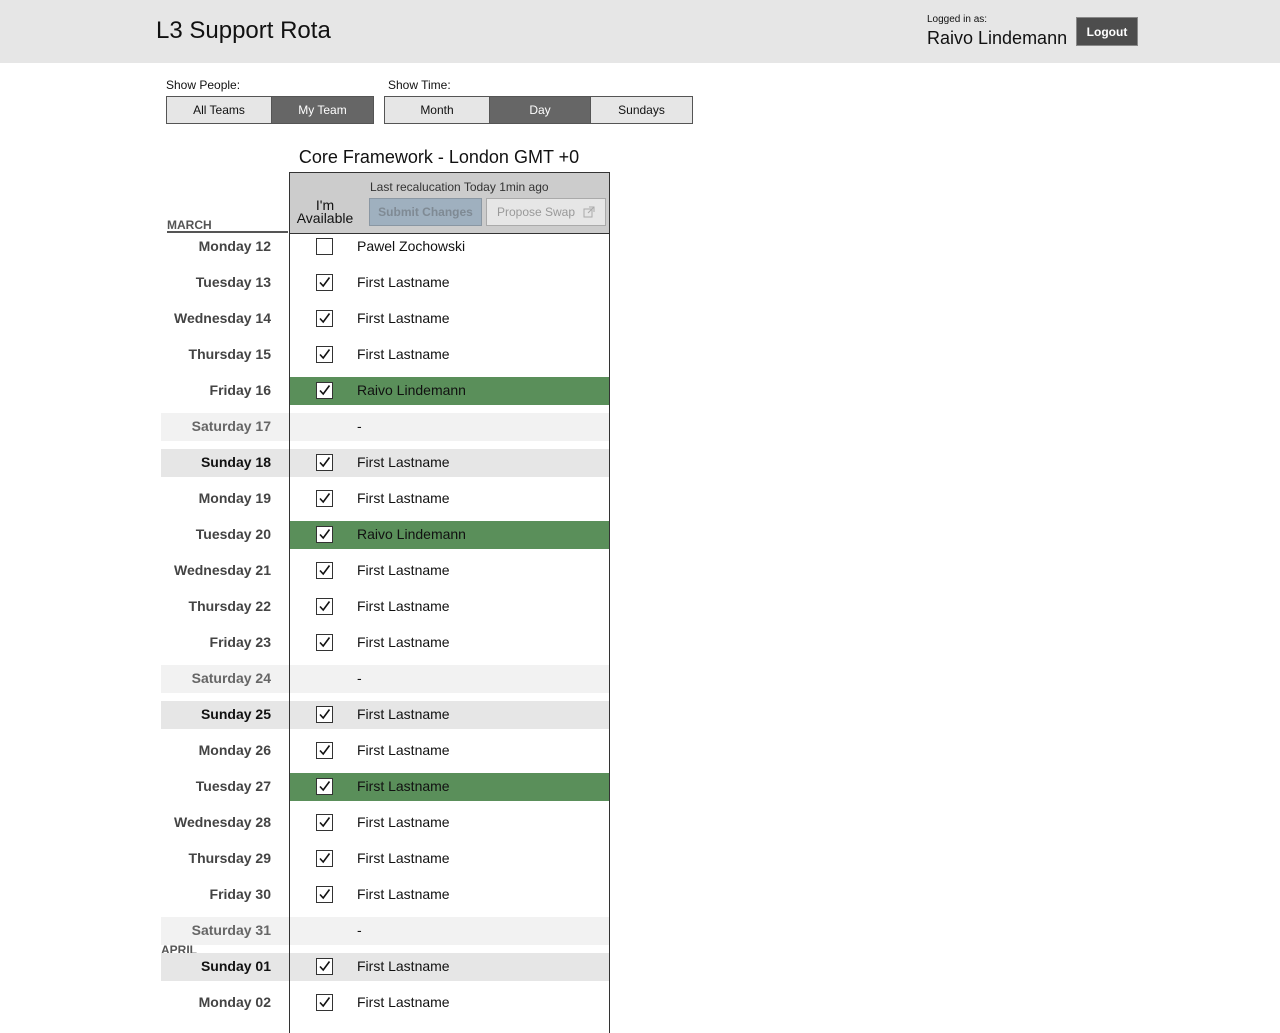 The image size is (1280, 1033). Describe the element at coordinates (219, 110) in the screenshot. I see `all-teams-button: All Teams` at that location.